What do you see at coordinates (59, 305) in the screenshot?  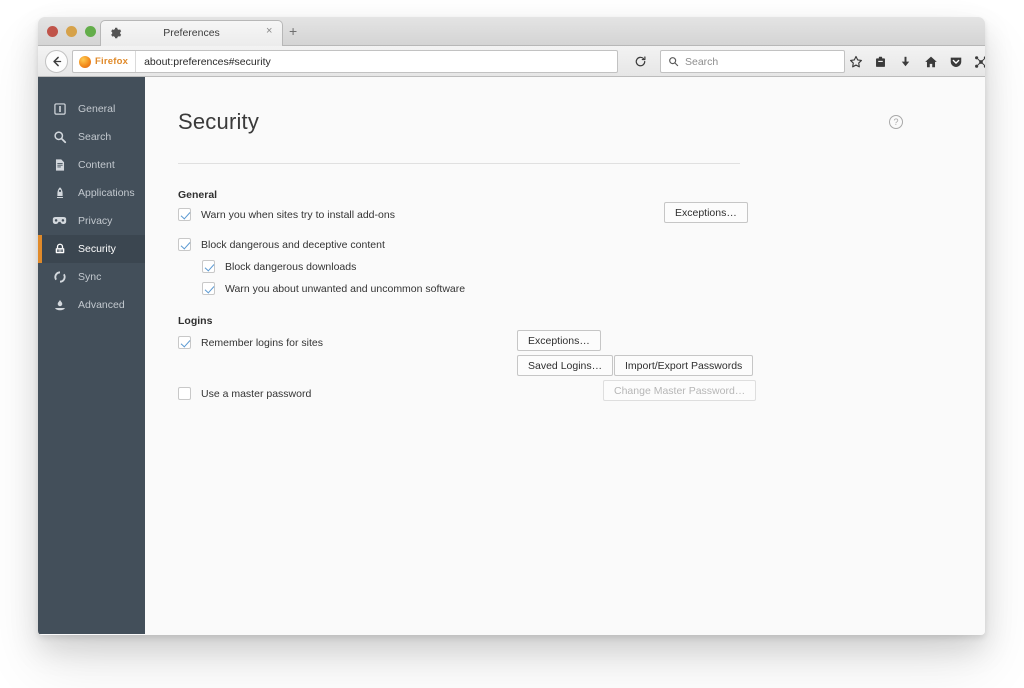 I see `advanced-icon` at bounding box center [59, 305].